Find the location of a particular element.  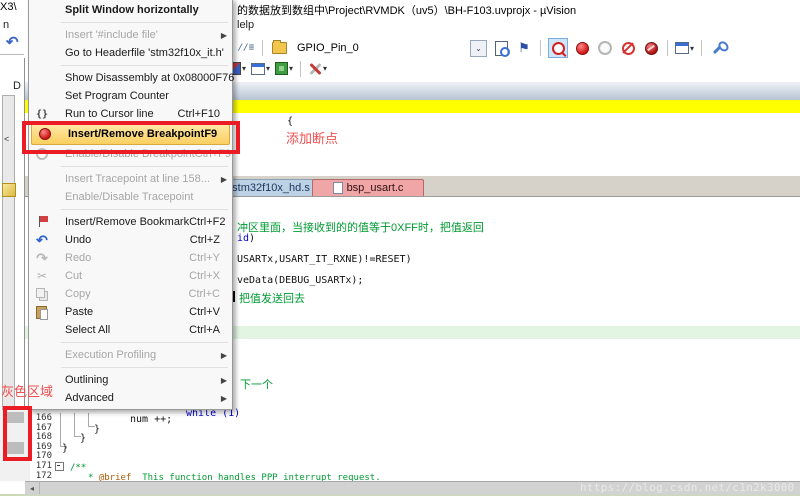

menu-item-label: Select All is located at coordinates (88, 330).